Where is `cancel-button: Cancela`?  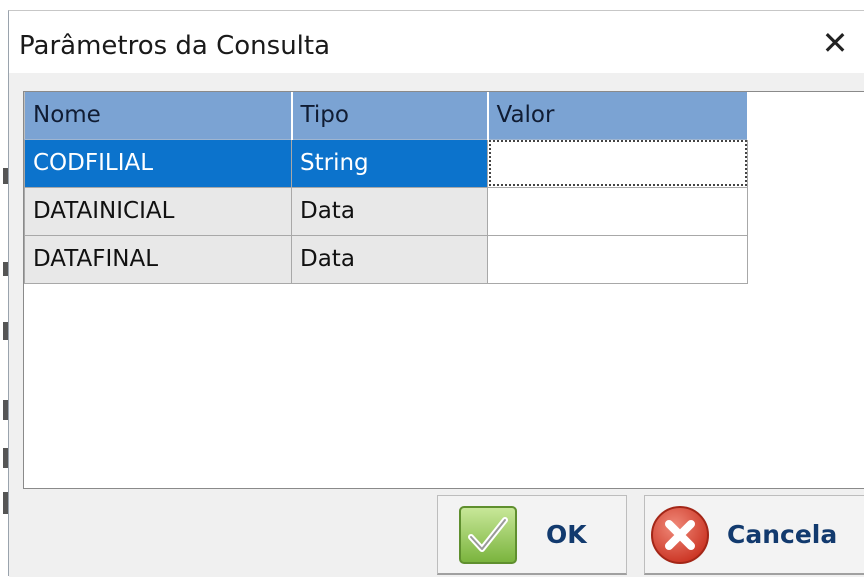 cancel-button: Cancela is located at coordinates (754, 535).